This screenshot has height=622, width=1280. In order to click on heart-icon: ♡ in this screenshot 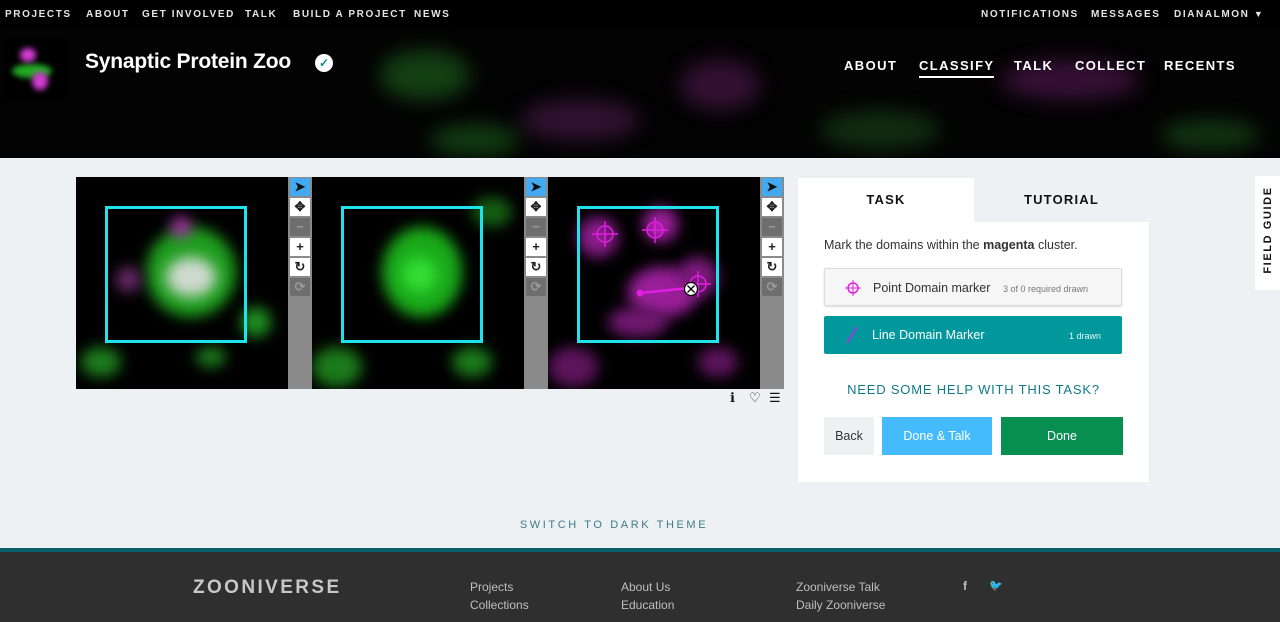, I will do `click(755, 398)`.